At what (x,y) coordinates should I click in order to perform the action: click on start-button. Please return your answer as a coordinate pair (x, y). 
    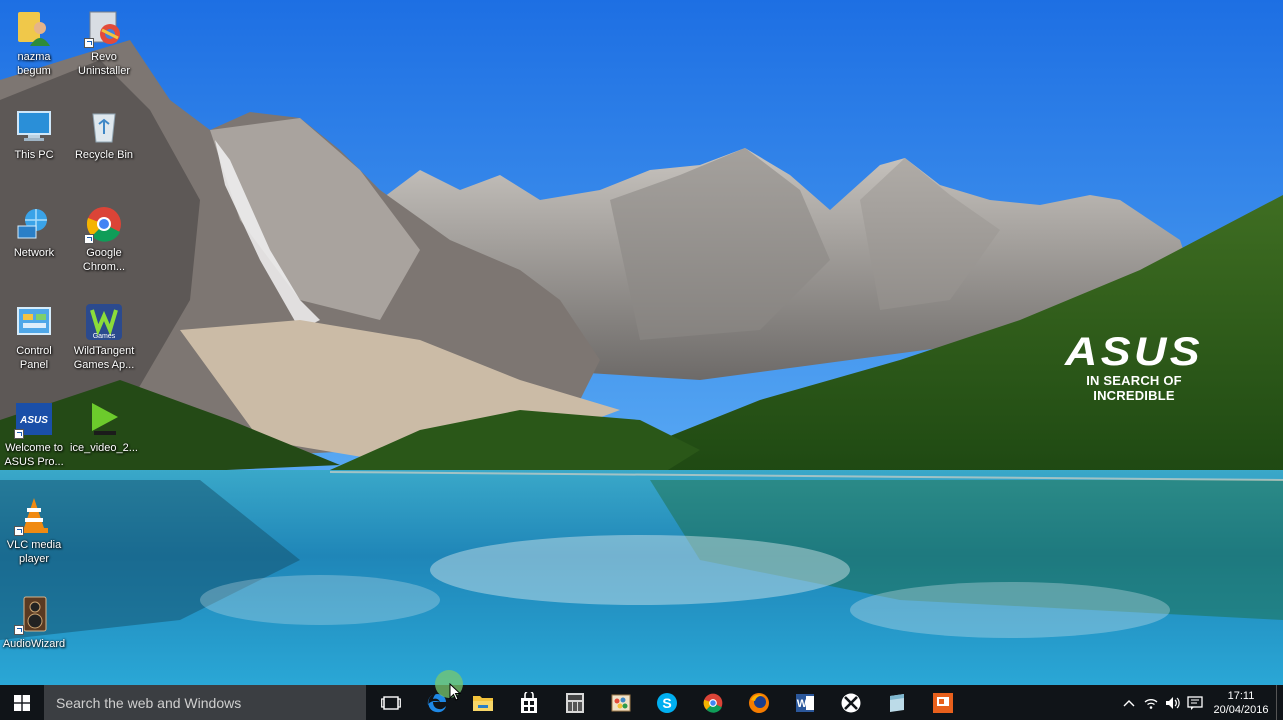
    Looking at the image, I should click on (22, 702).